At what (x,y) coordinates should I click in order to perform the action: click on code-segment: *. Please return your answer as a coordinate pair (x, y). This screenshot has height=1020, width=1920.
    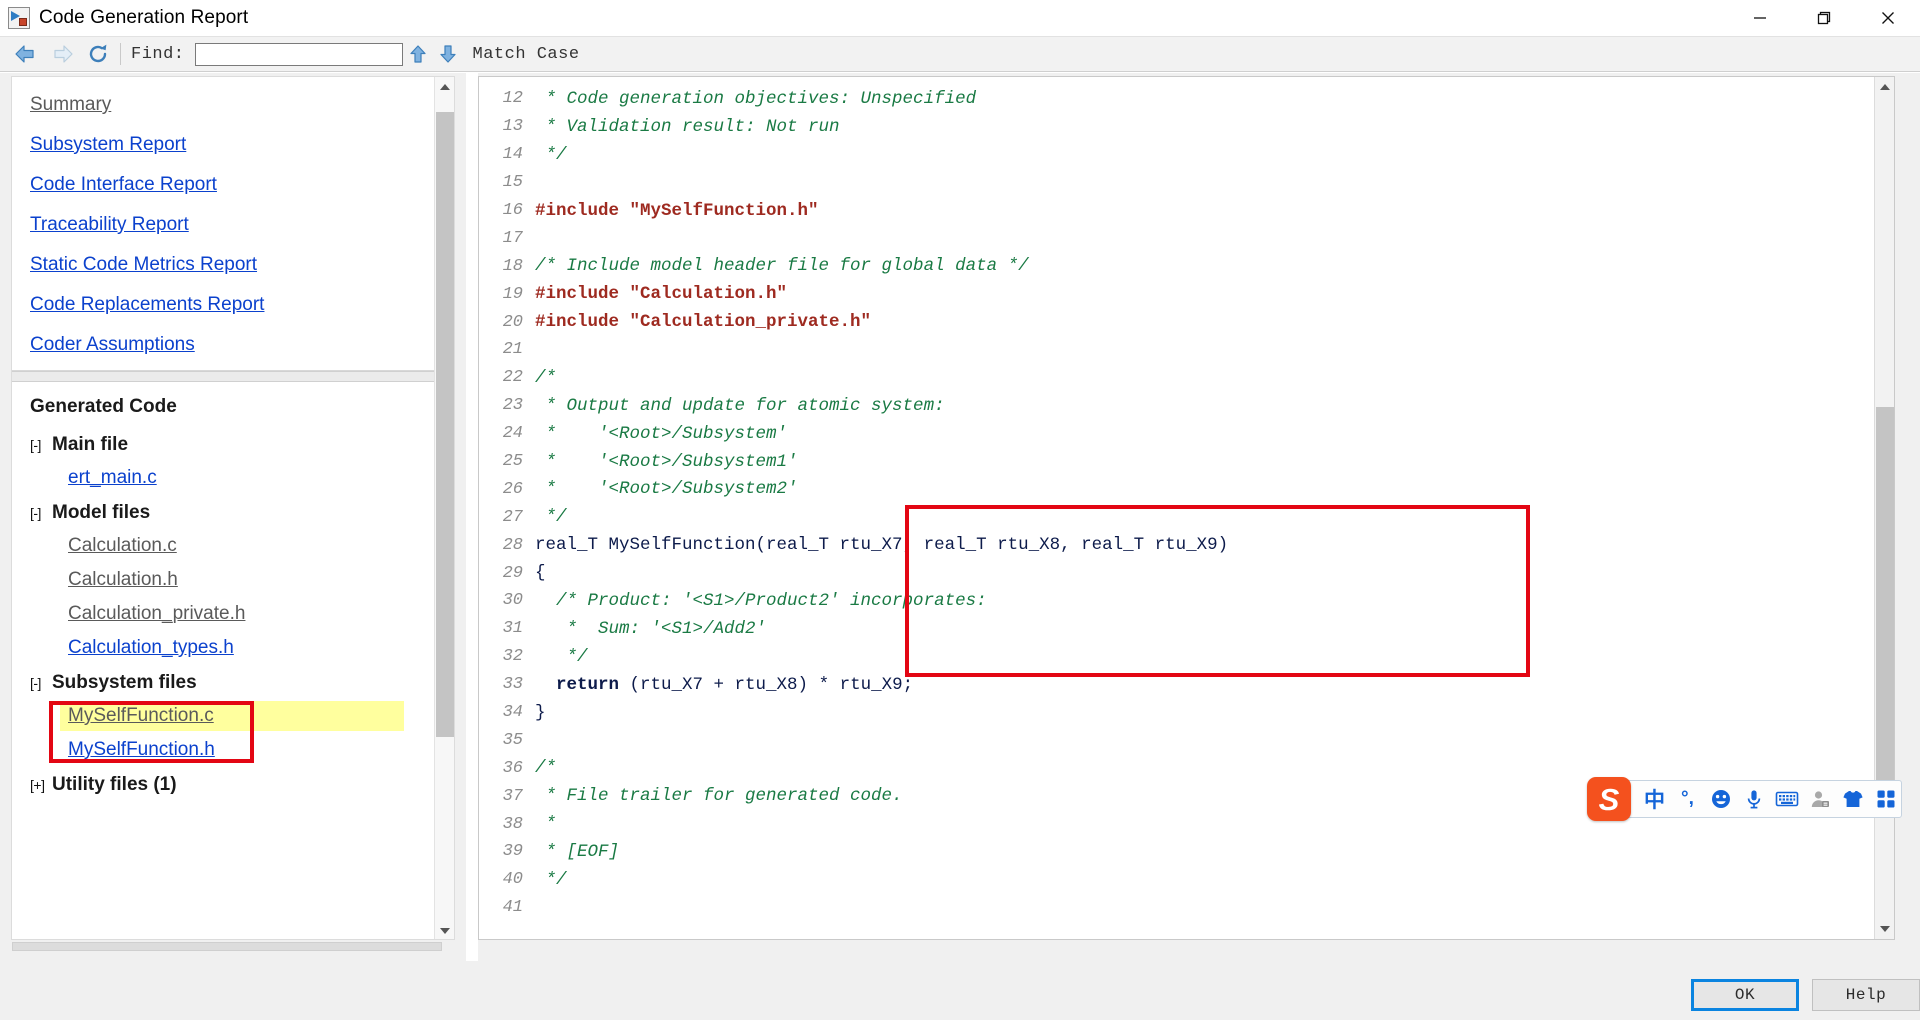
    Looking at the image, I should click on (546, 824).